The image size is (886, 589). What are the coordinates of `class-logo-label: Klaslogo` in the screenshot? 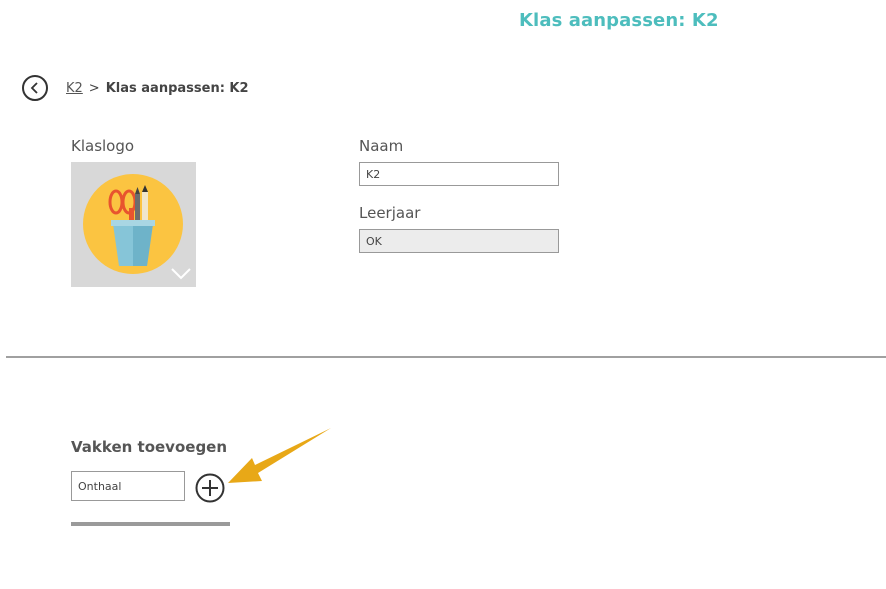 It's located at (103, 146).